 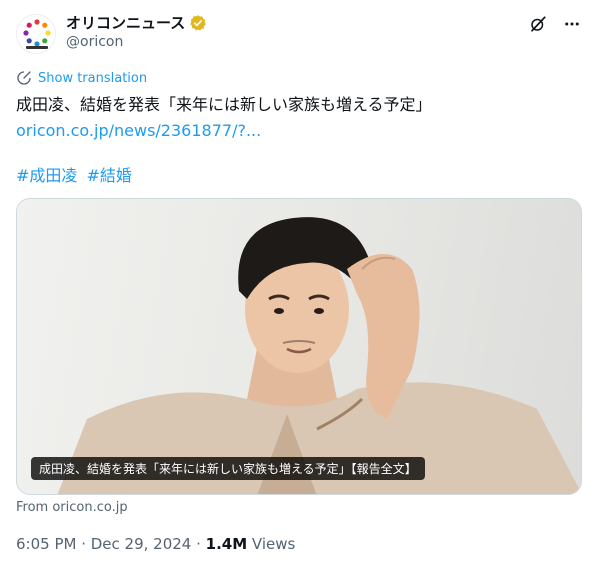 What do you see at coordinates (271, 544) in the screenshot?
I see `views-label: Views` at bounding box center [271, 544].